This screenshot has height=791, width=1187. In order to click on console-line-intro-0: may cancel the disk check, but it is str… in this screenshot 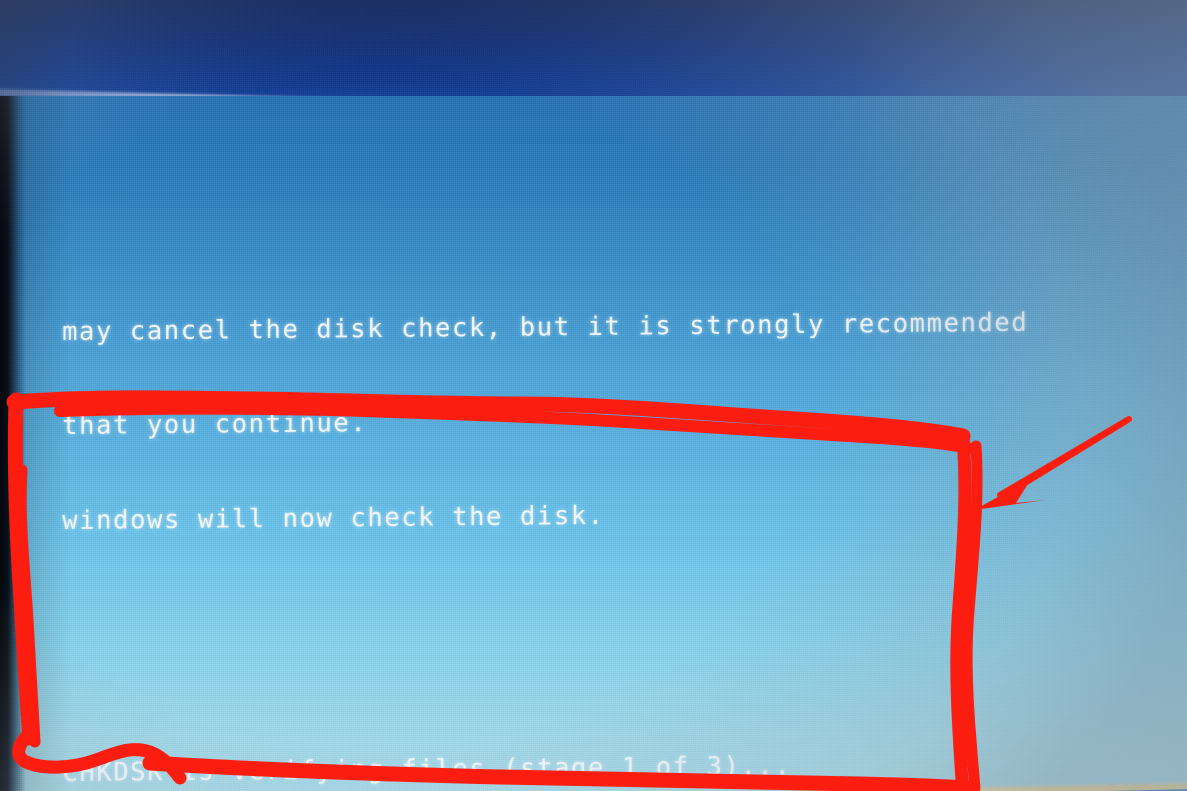, I will do `click(545, 327)`.